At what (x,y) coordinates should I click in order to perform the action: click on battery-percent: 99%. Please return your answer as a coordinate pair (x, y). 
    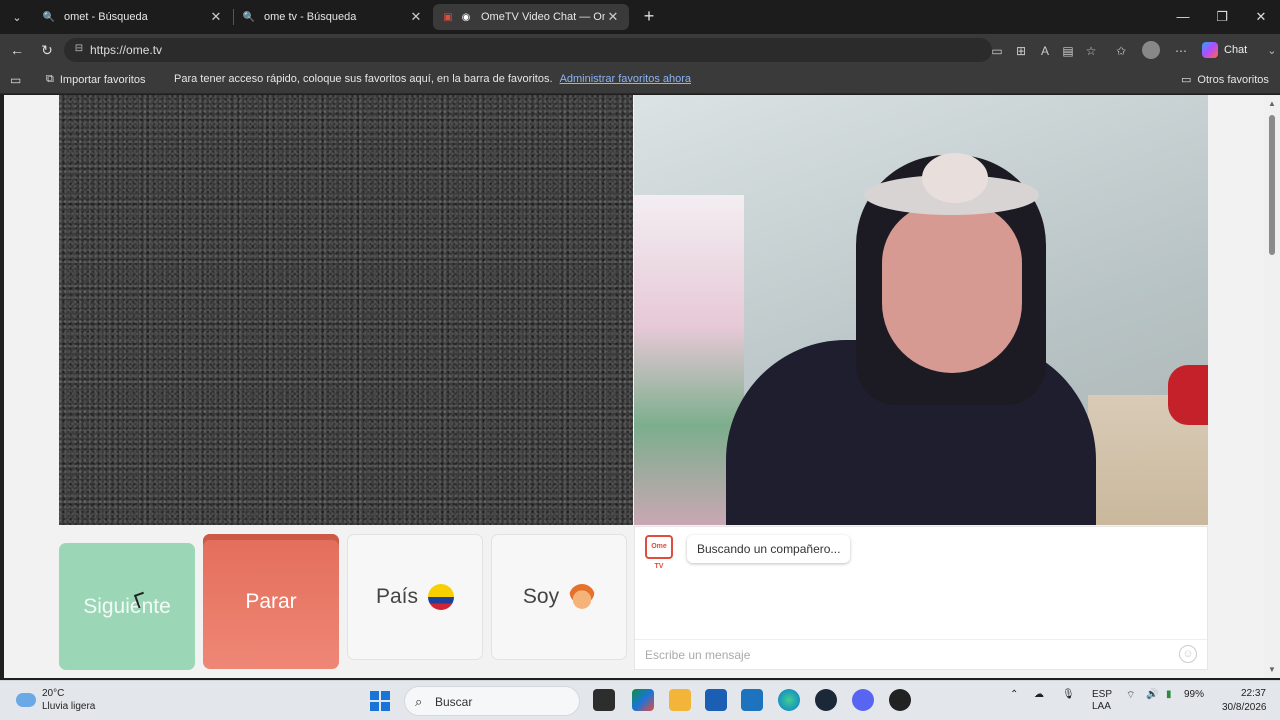
    Looking at the image, I should click on (1194, 694).